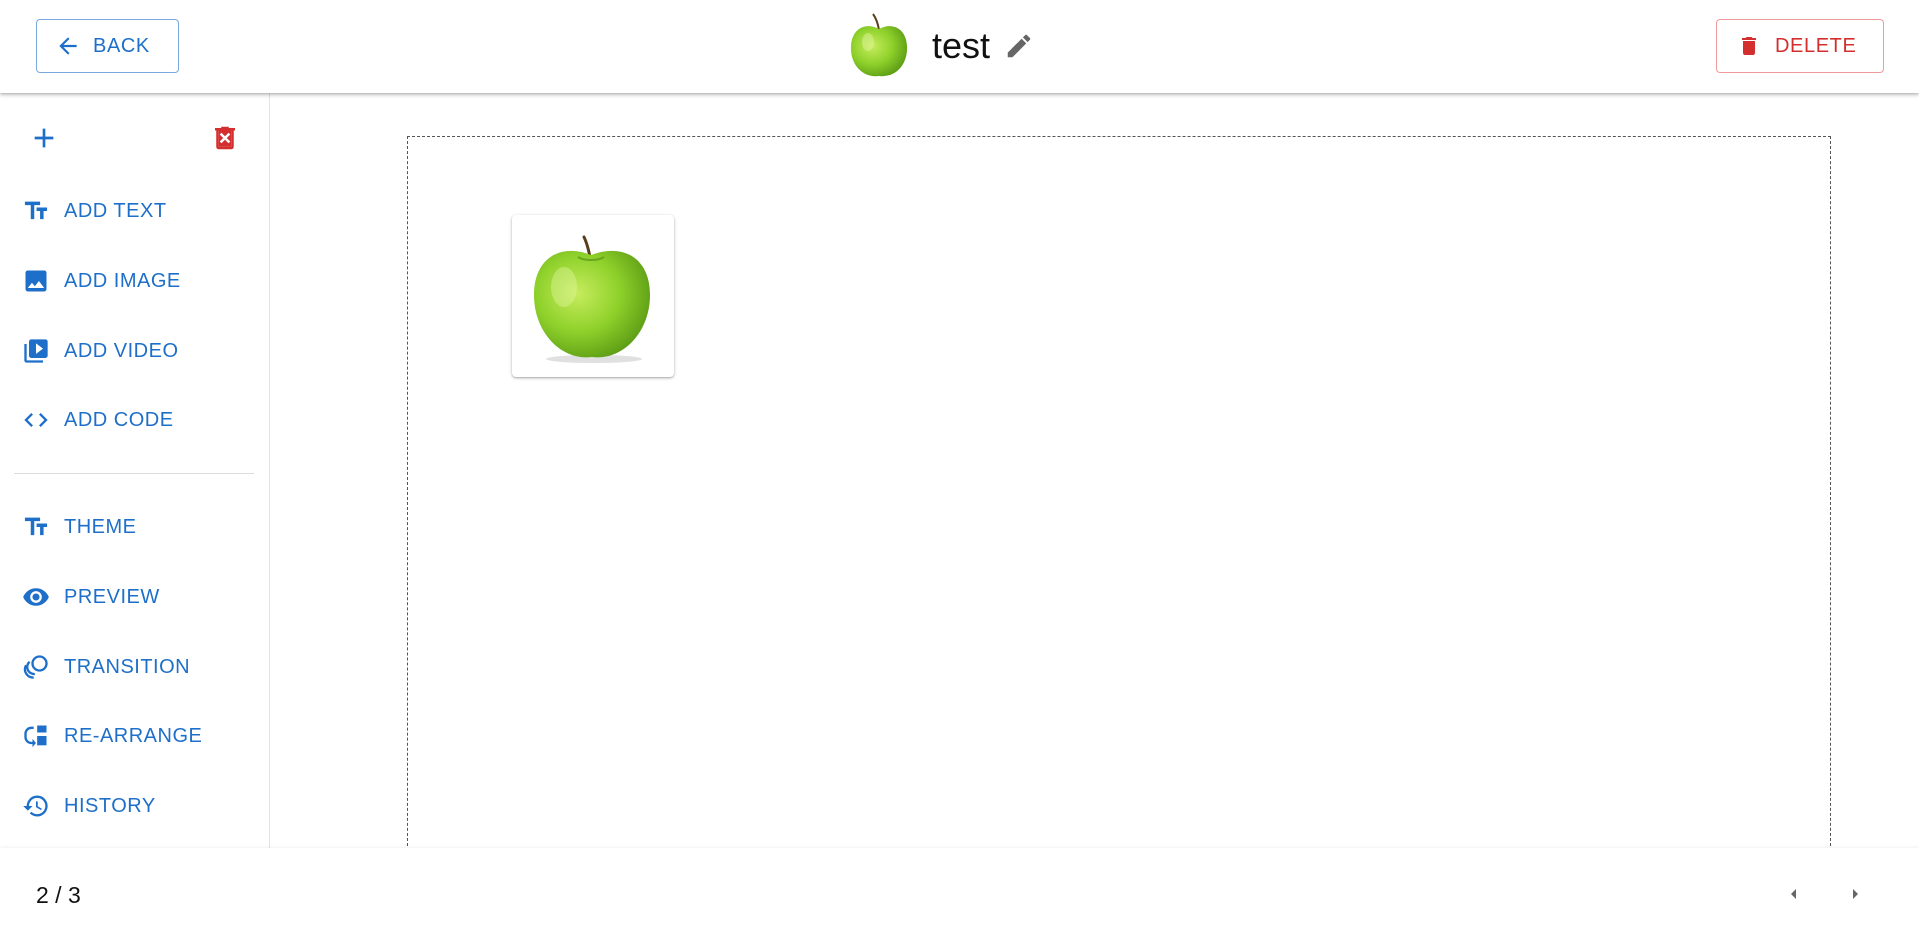  I want to click on image-icon, so click(36, 281).